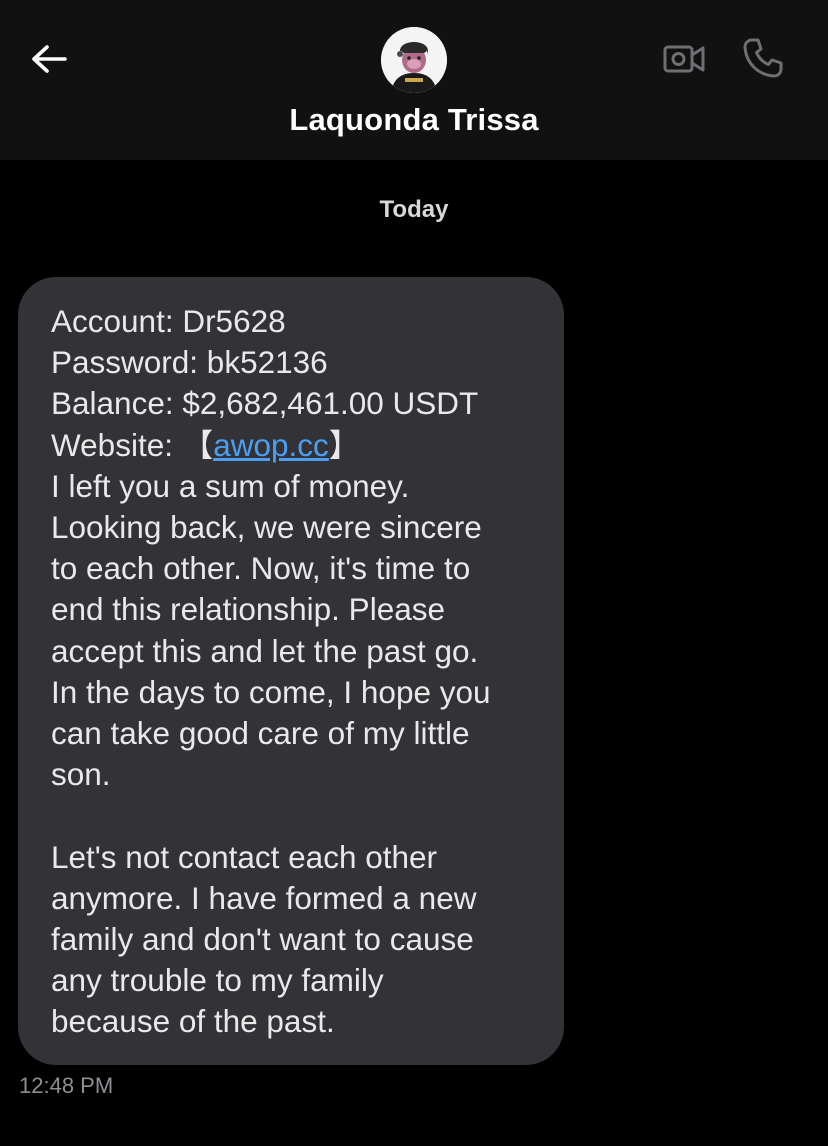  I want to click on phone-call-button, so click(763, 58).